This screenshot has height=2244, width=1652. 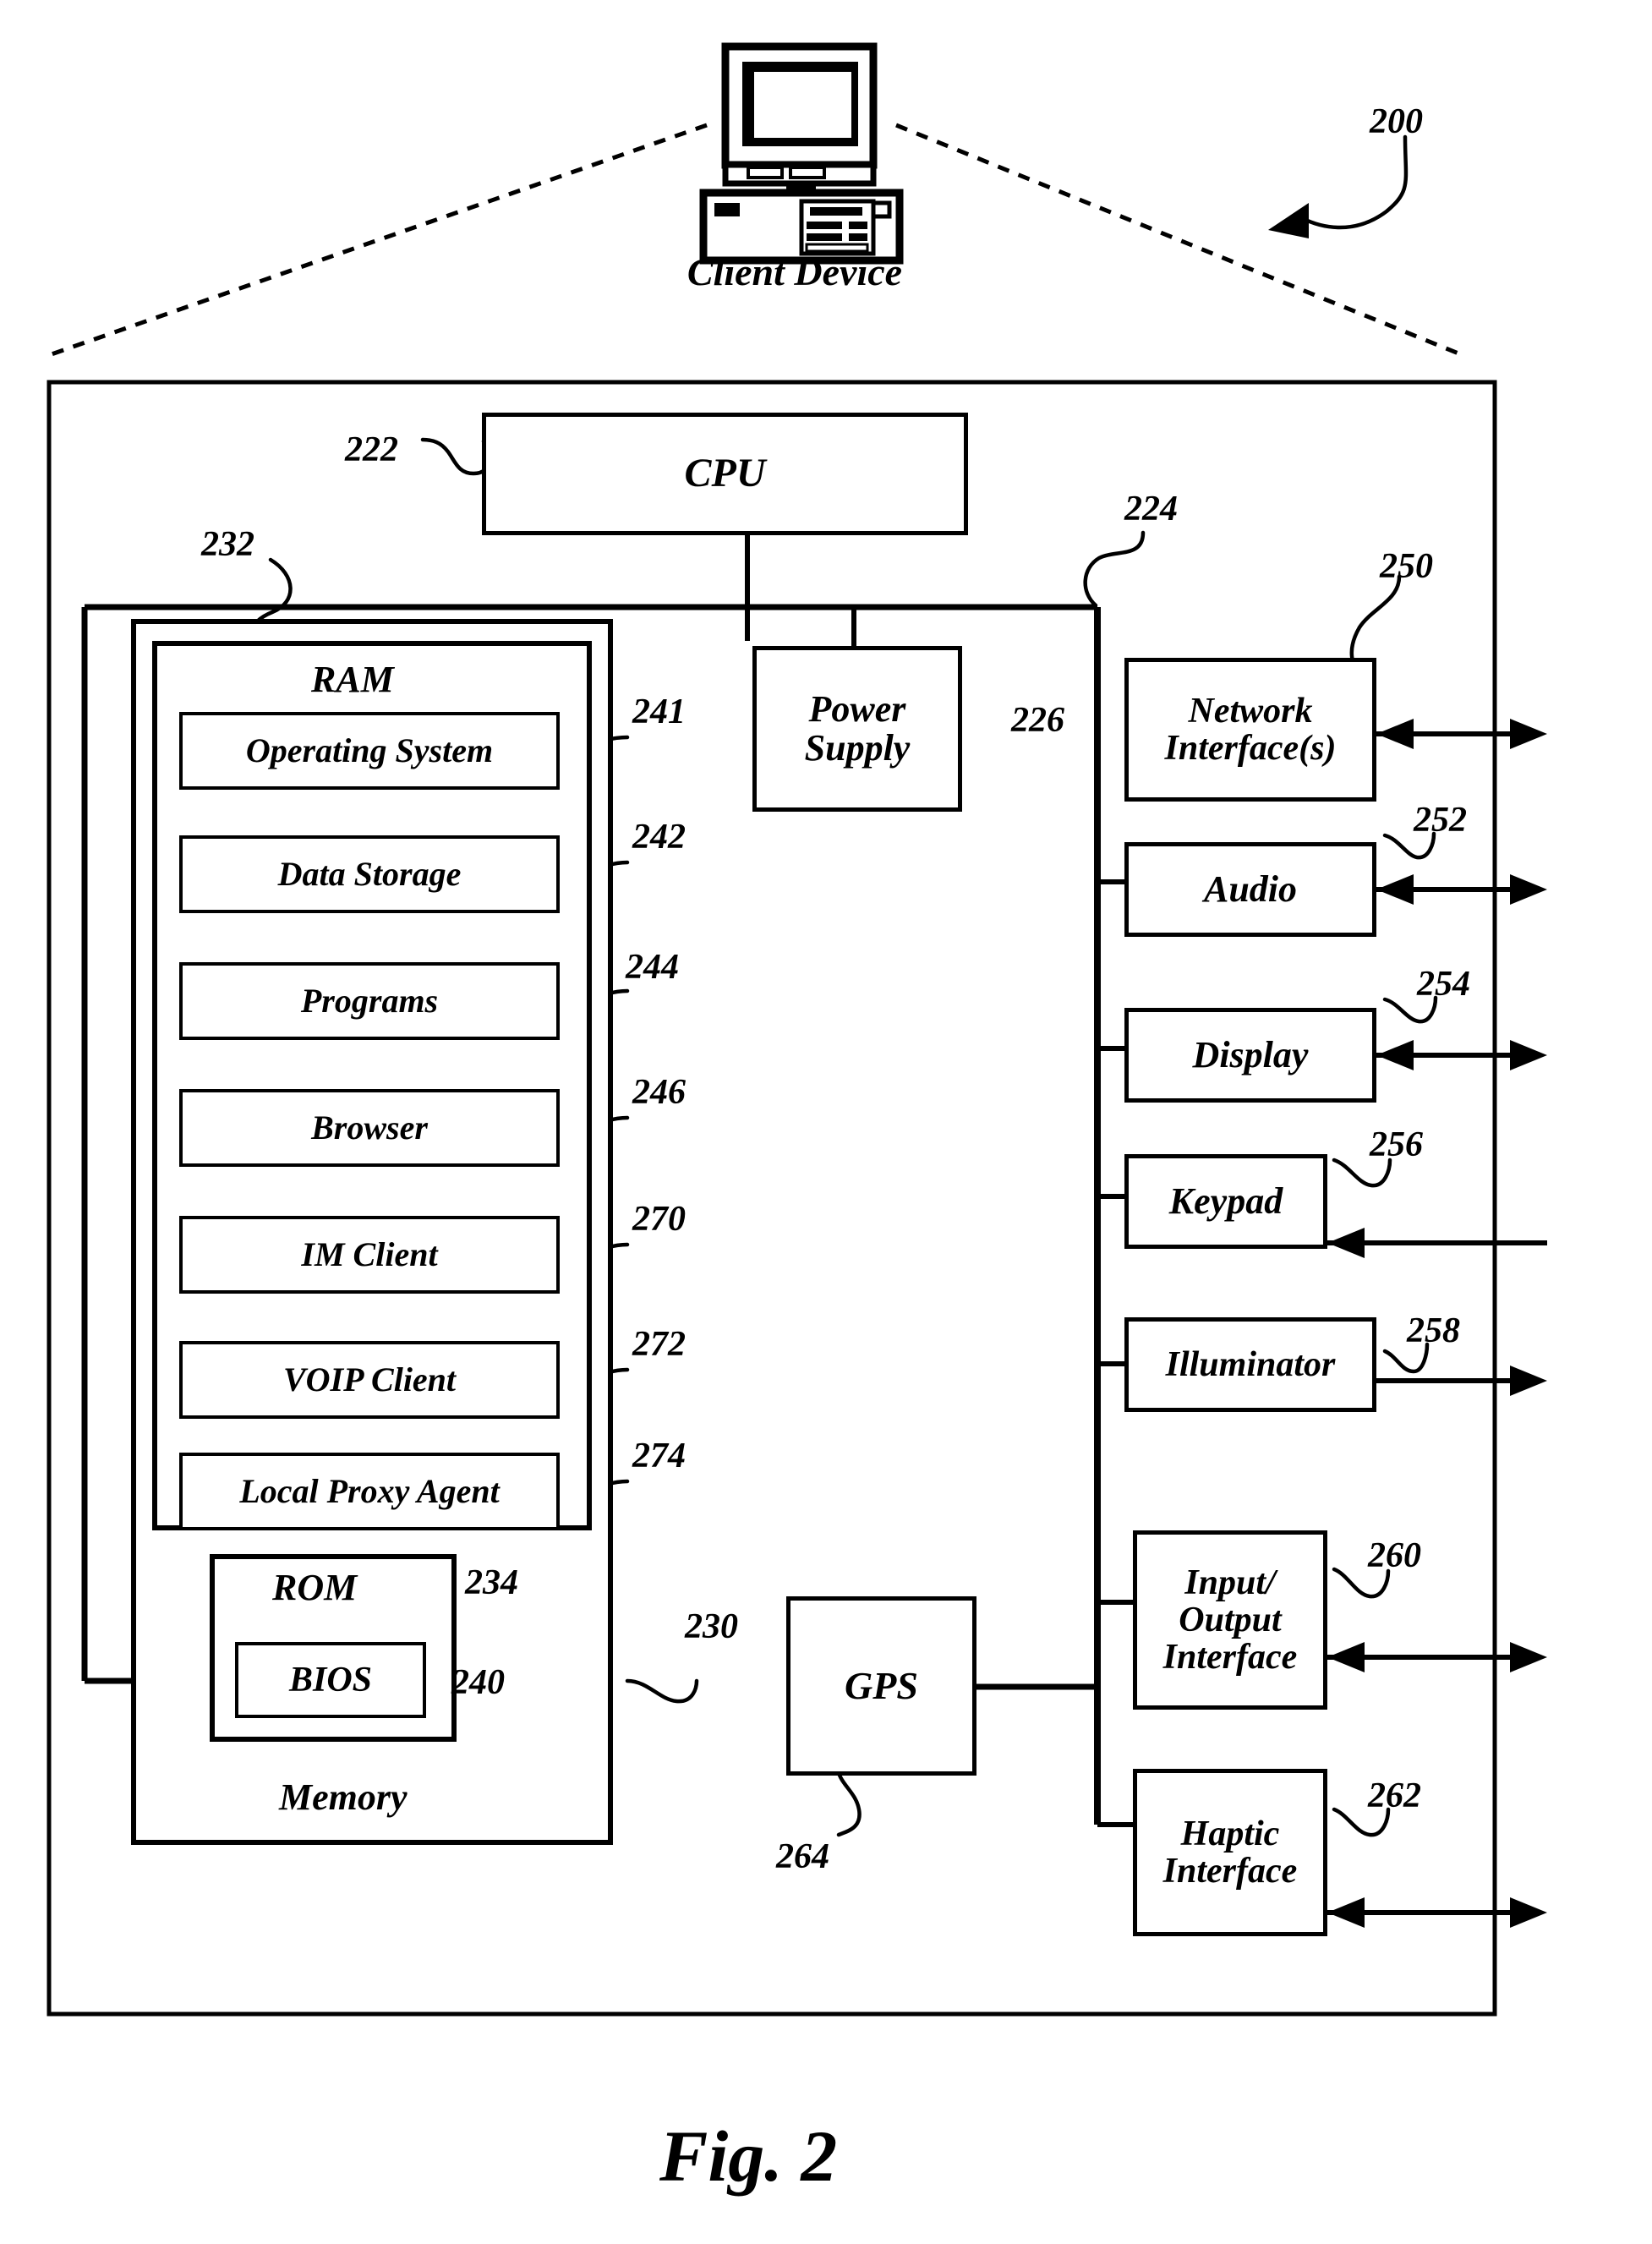 What do you see at coordinates (315, 1587) in the screenshot?
I see `rom-label: ROM` at bounding box center [315, 1587].